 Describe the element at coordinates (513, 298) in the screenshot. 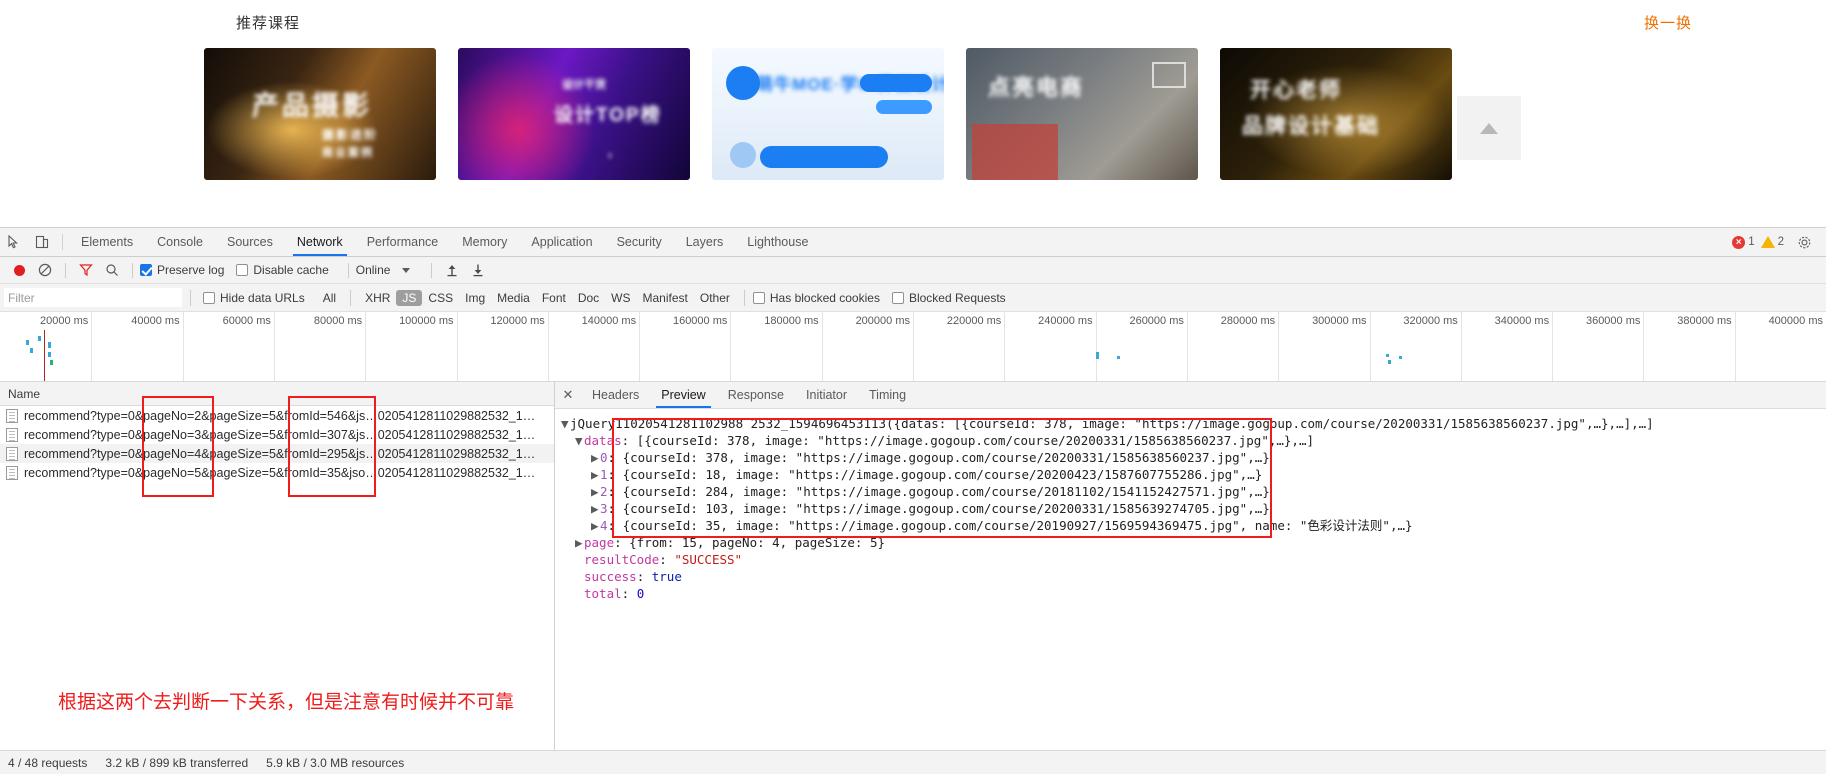

I see `type-filter-media: Media` at that location.